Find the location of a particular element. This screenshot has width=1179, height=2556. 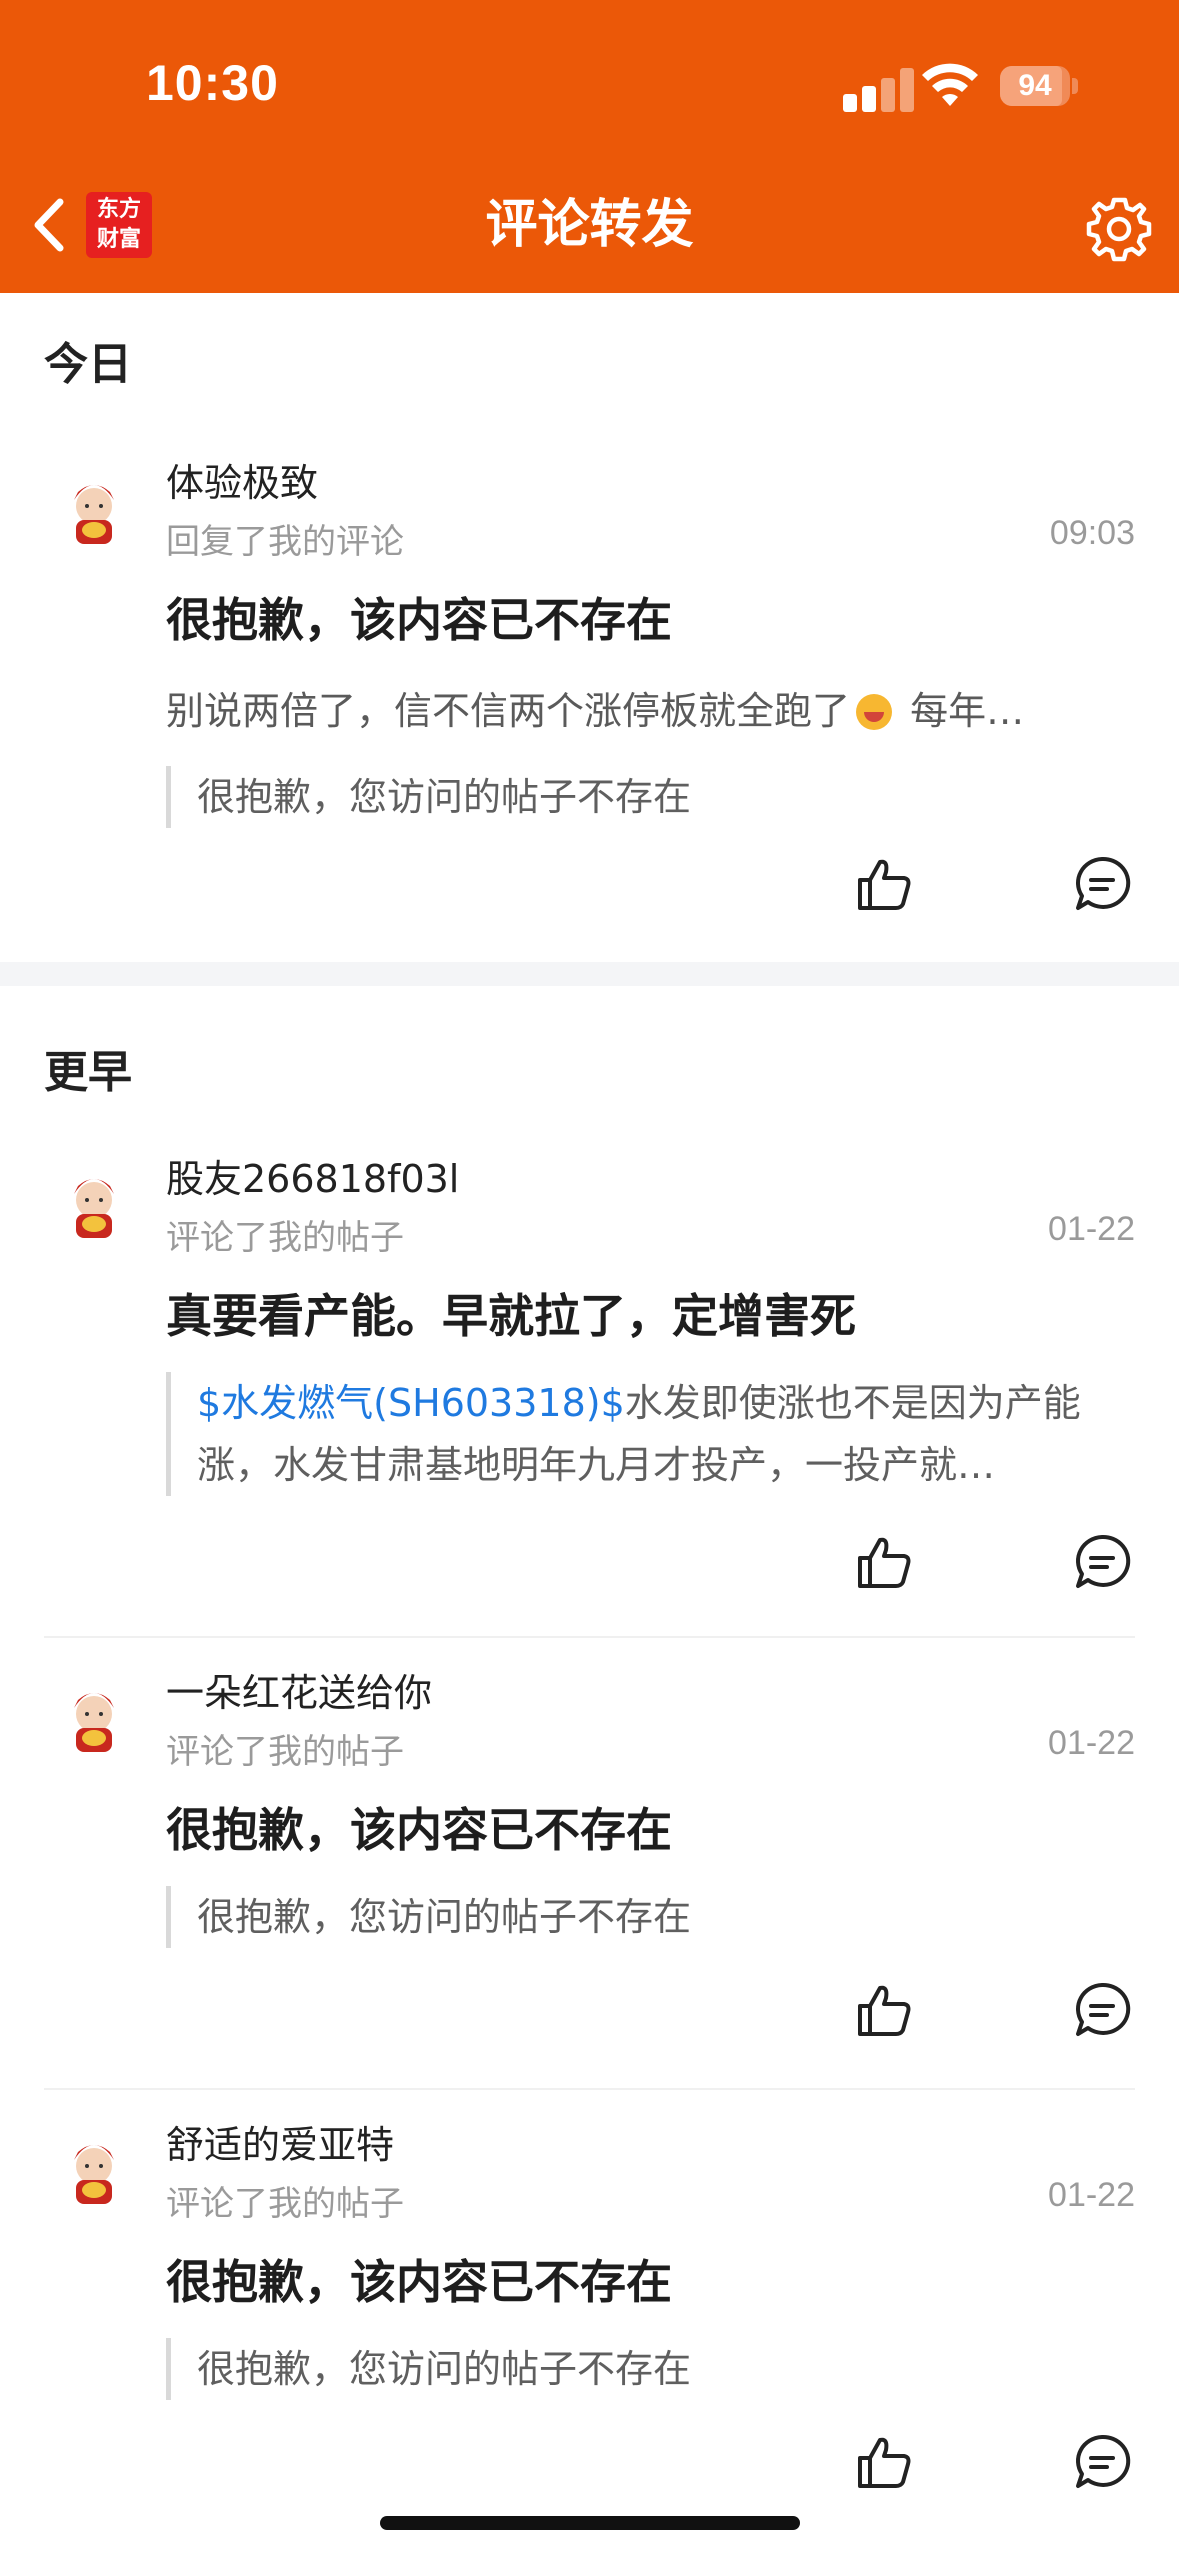

username: 一朵红花送给你 is located at coordinates (299, 1689).